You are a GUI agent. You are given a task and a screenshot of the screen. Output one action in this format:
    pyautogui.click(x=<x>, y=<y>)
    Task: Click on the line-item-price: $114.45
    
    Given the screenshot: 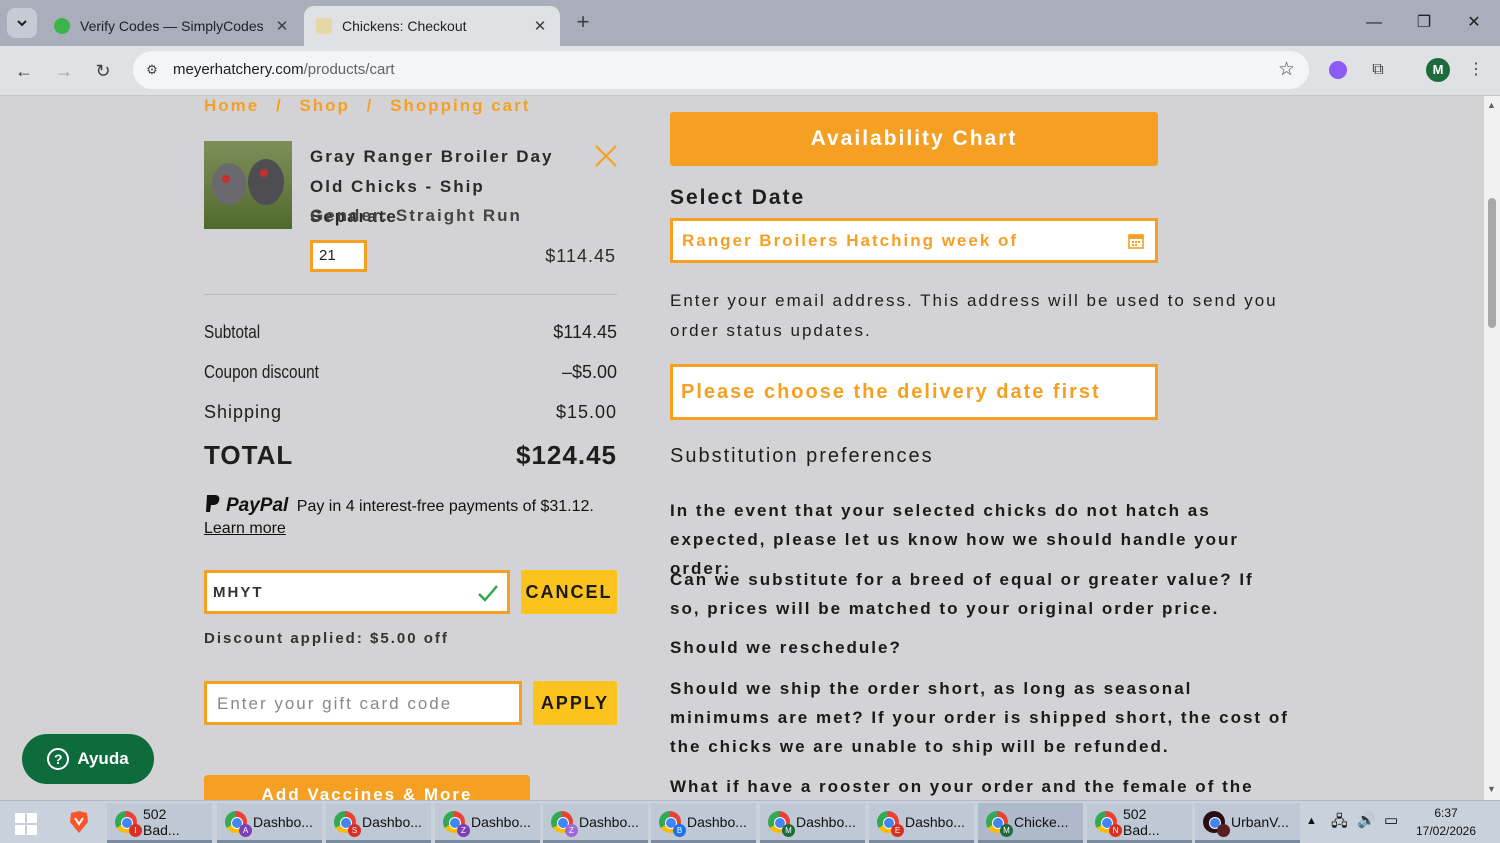 What is the action you would take?
    pyautogui.click(x=580, y=256)
    